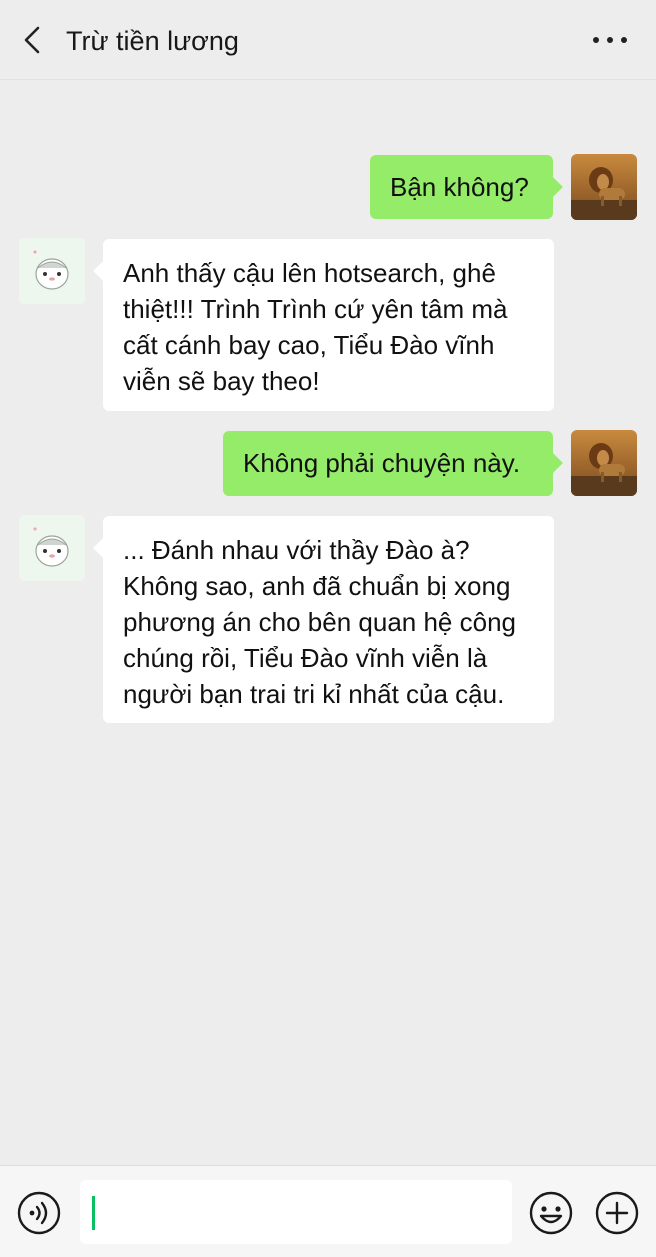  Describe the element at coordinates (93, 1213) in the screenshot. I see `text-caret` at that location.